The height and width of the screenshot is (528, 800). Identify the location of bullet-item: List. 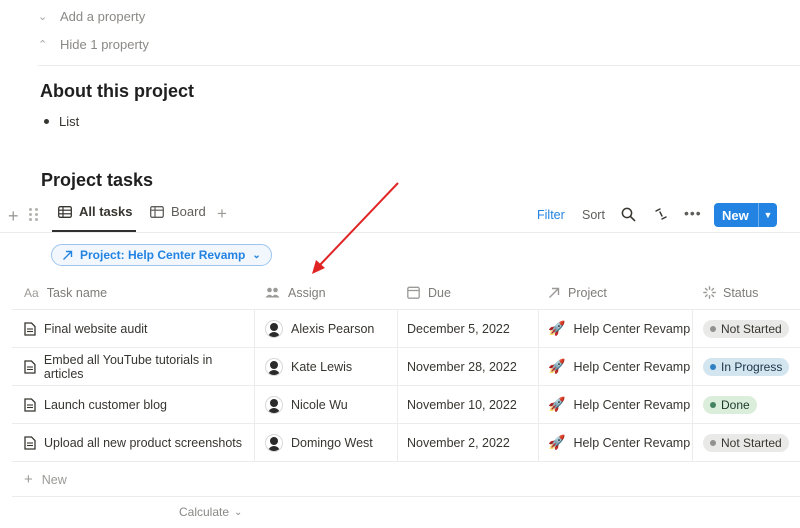
(61, 121).